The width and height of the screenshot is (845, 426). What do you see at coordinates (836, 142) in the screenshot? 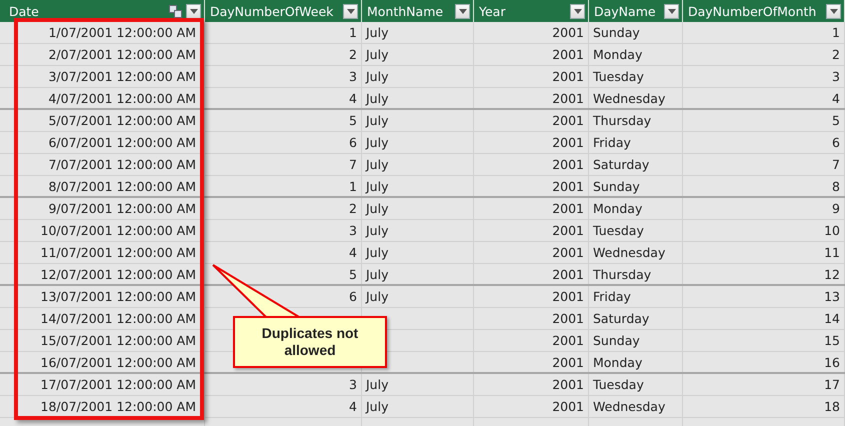
I see `table-cell: 6` at bounding box center [836, 142].